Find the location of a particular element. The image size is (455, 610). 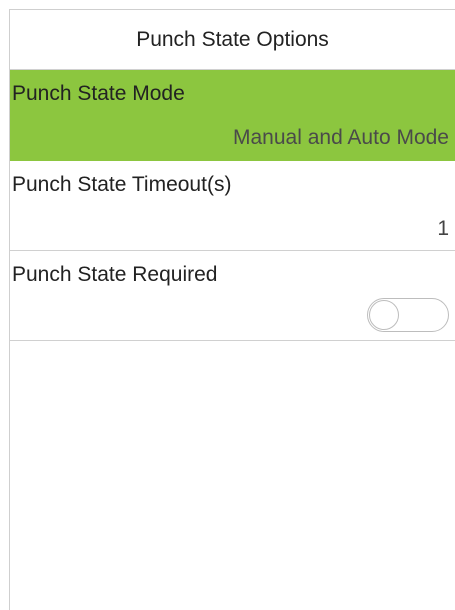

menu-item-value: 1 is located at coordinates (443, 228).